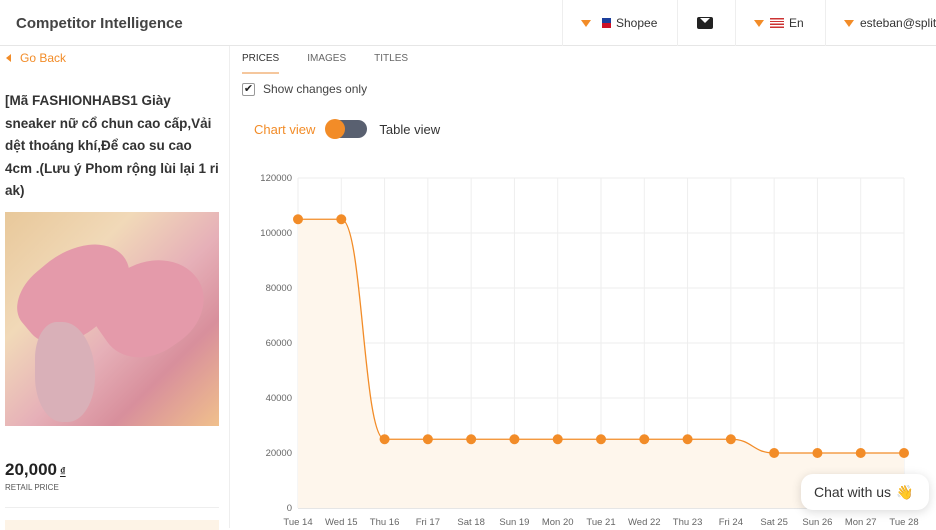  I want to click on chat-button: Chat with us 👋, so click(865, 492).